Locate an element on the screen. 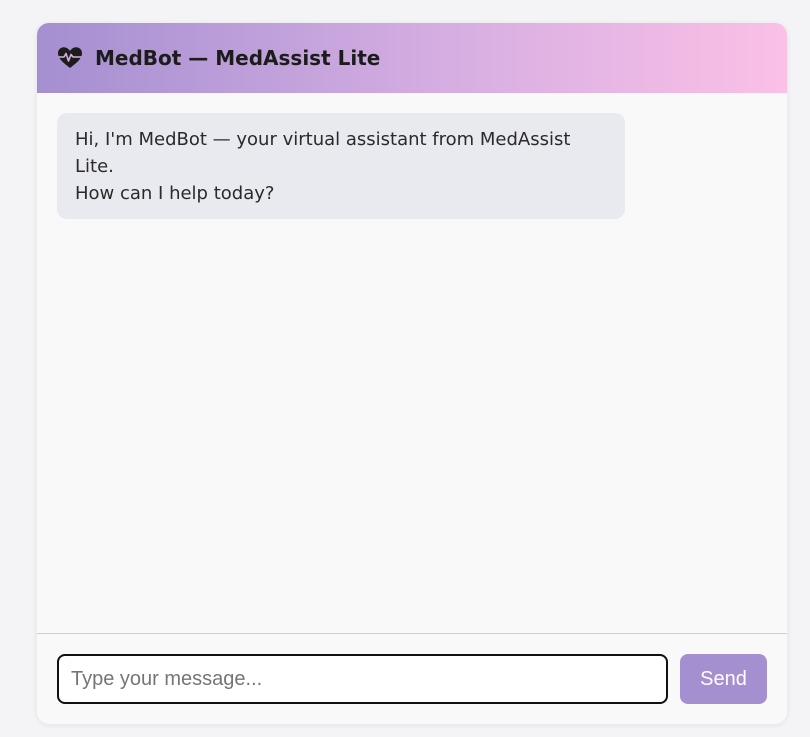 The image size is (810, 737). message-composer: Send is located at coordinates (412, 678).